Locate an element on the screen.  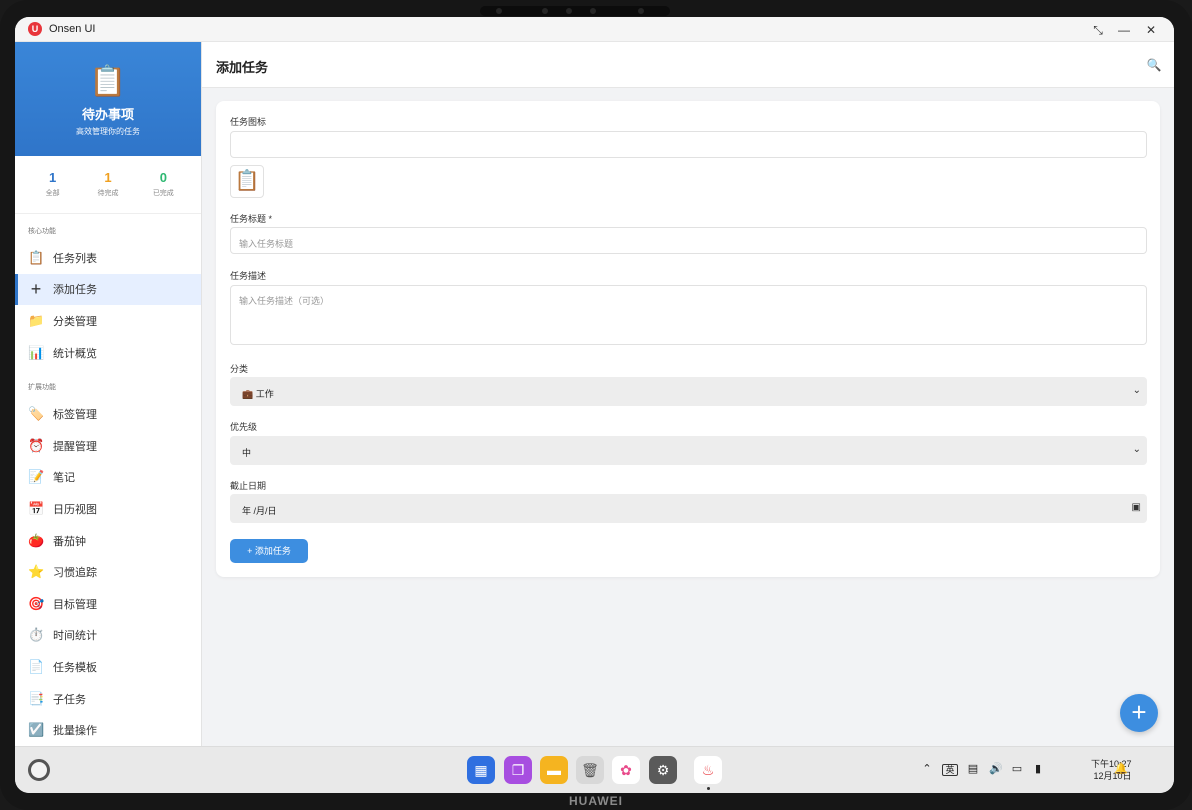
sidebar-item-batch: ☑️ 批量操作 is located at coordinates (108, 730).